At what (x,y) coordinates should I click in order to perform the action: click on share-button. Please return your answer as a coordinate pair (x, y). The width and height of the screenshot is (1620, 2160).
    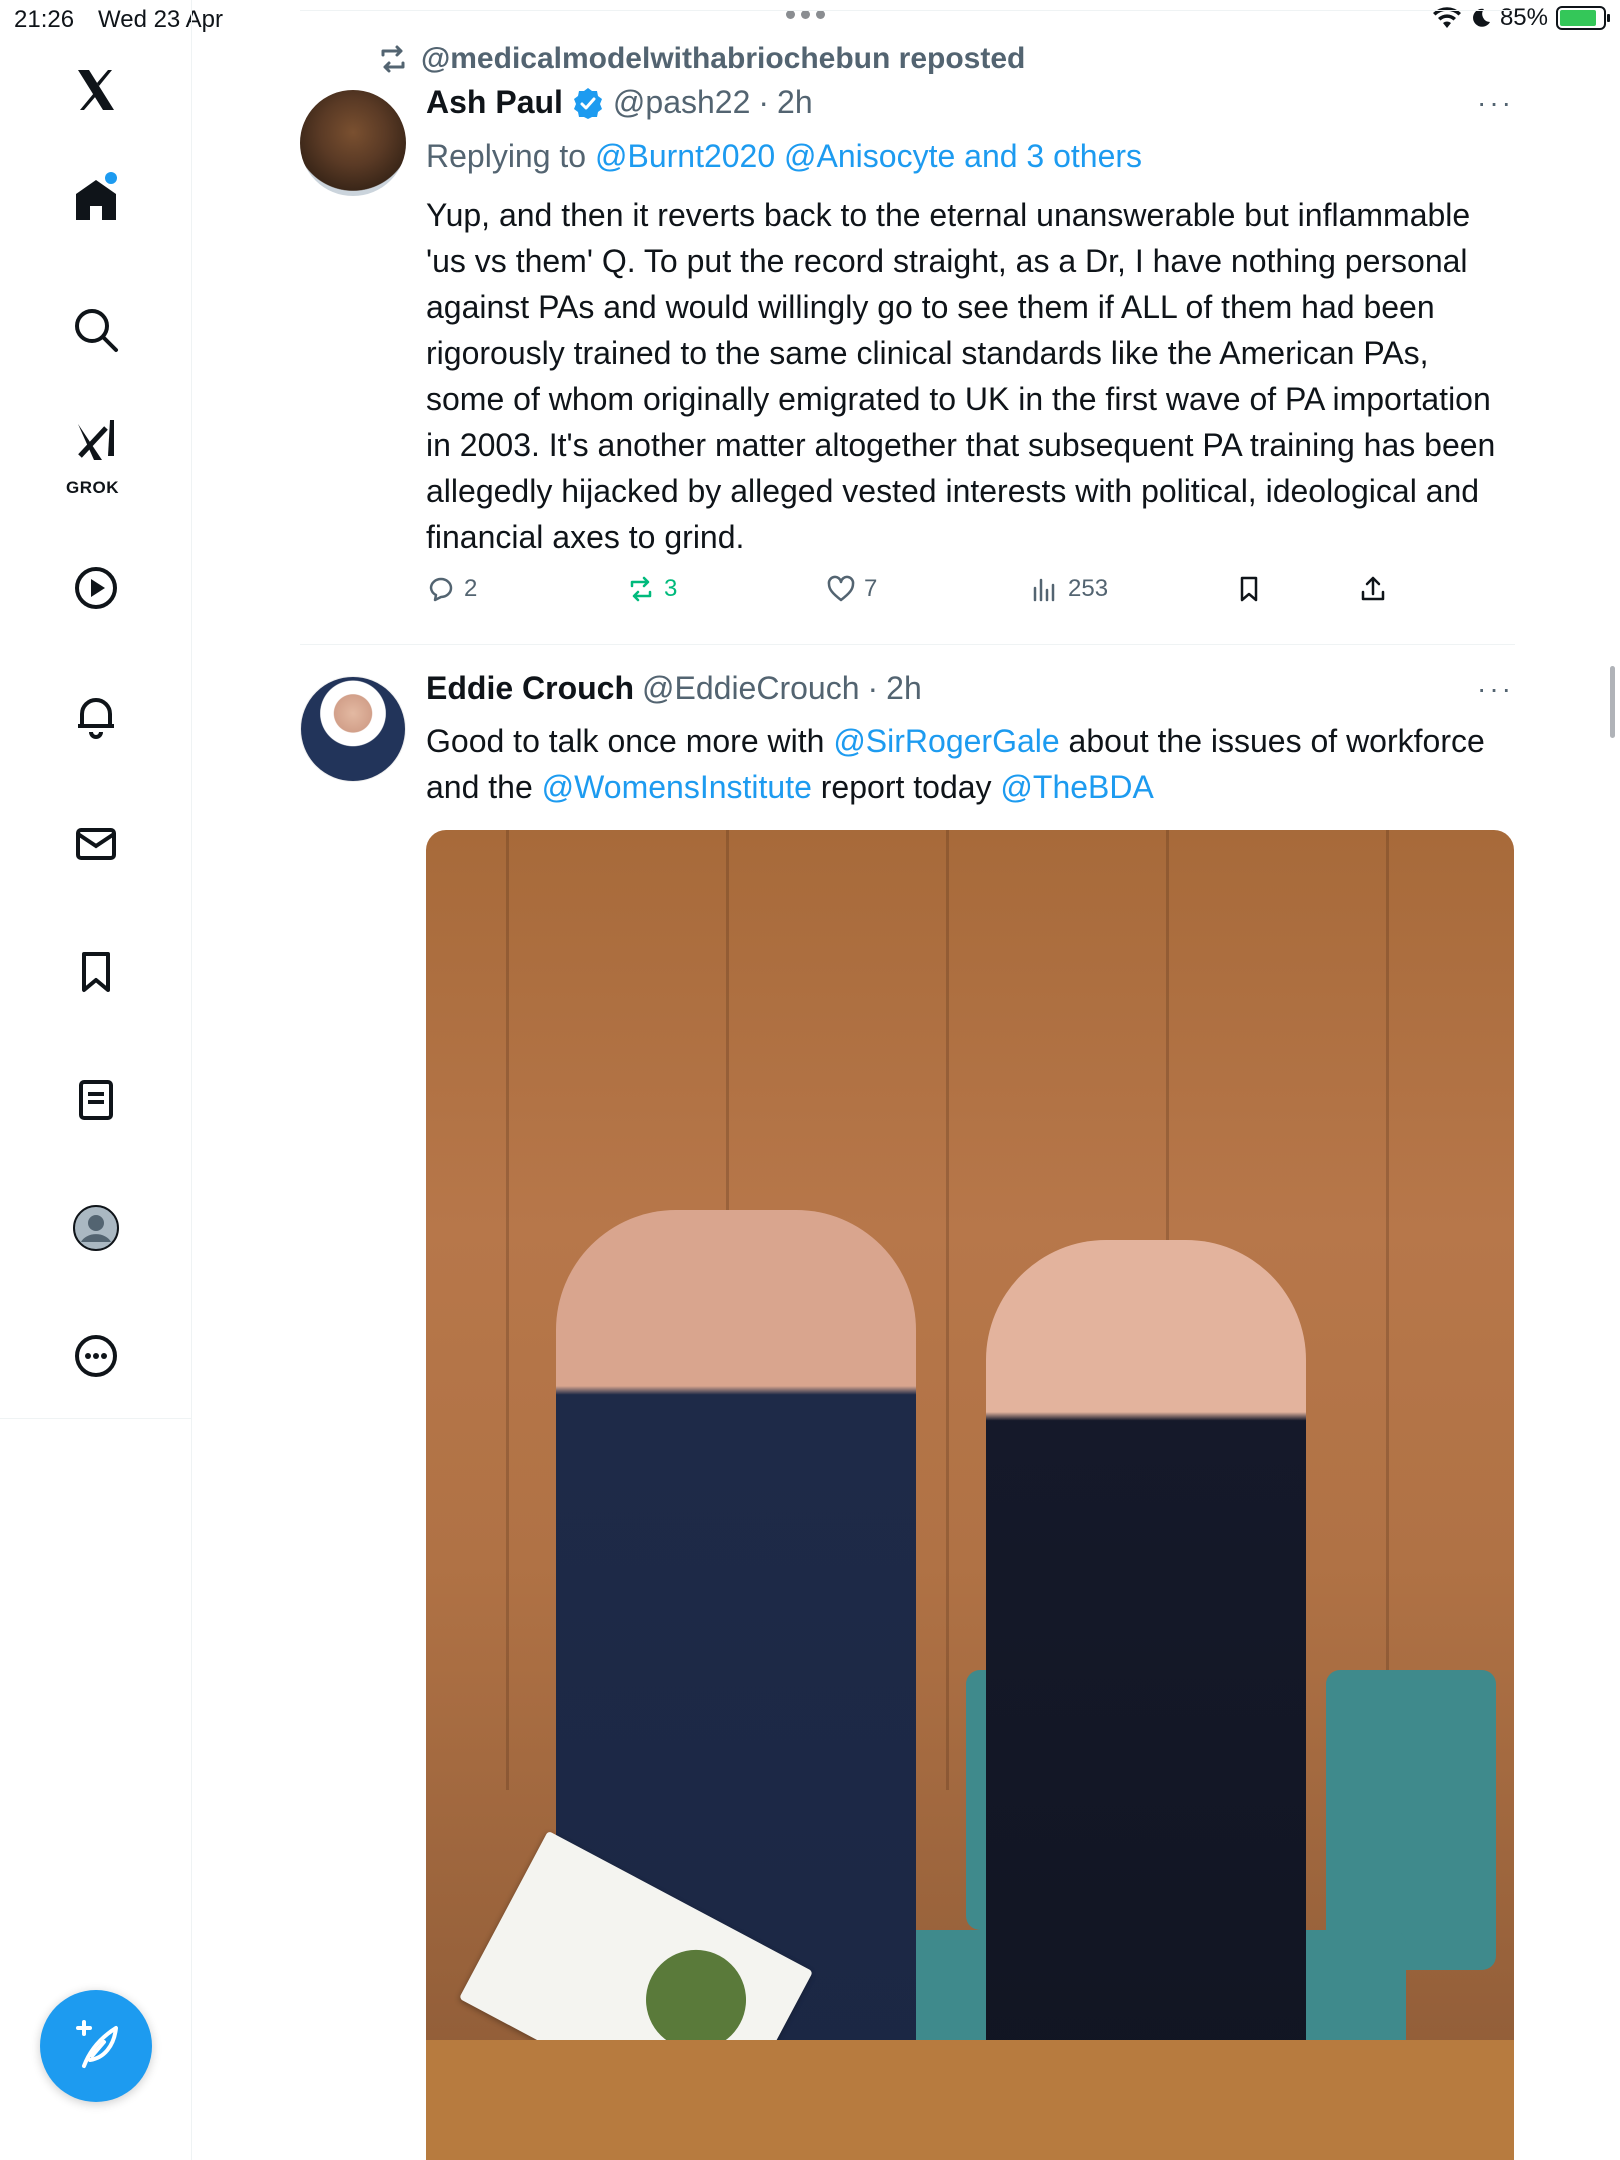
    Looking at the image, I should click on (1373, 589).